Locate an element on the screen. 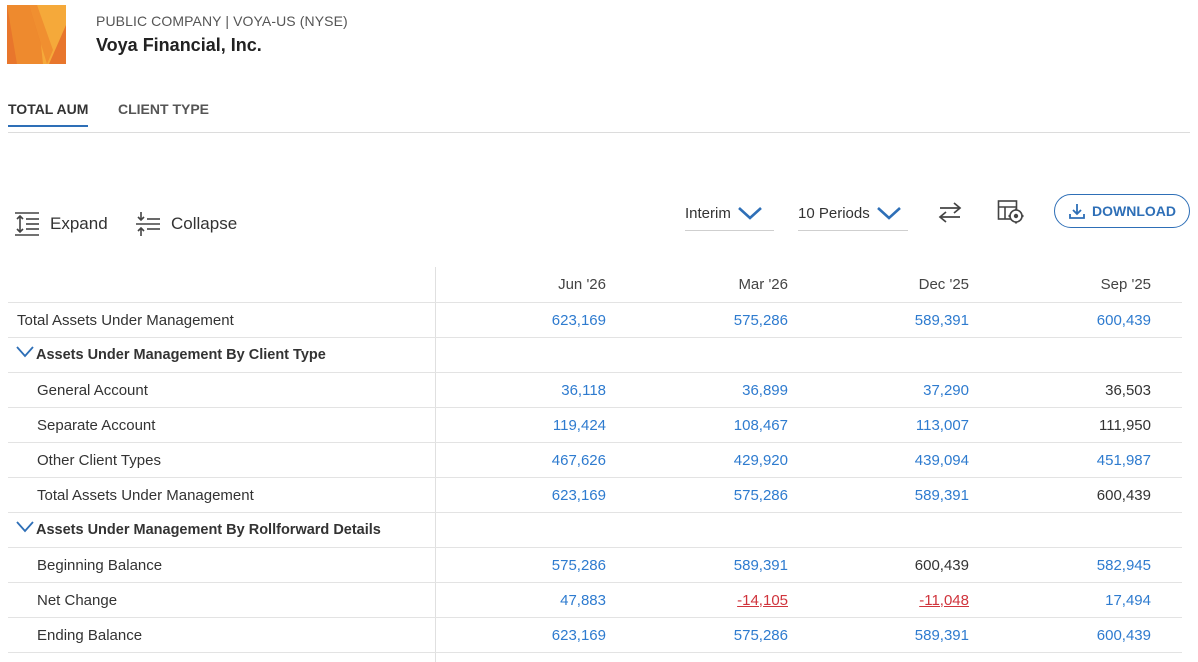 The height and width of the screenshot is (662, 1198). period-count-select: 10 Periods is located at coordinates (853, 213).